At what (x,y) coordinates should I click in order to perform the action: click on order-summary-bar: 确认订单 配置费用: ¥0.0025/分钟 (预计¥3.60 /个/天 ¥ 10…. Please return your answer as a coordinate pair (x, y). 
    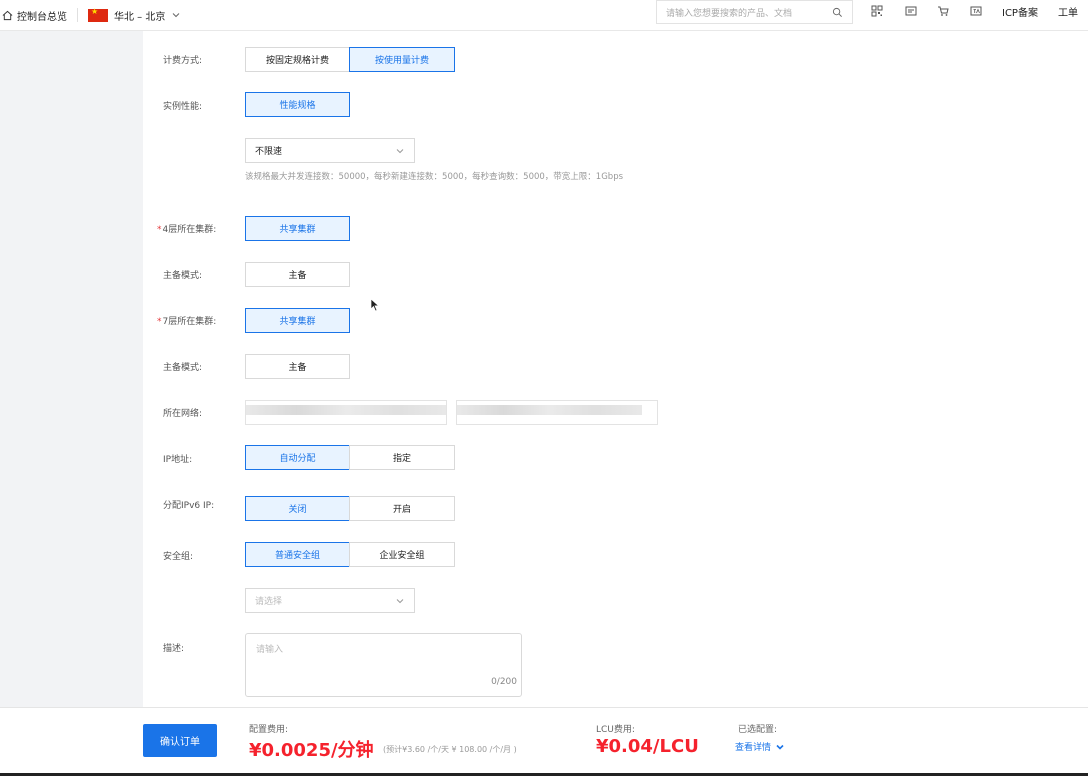
    Looking at the image, I should click on (544, 740).